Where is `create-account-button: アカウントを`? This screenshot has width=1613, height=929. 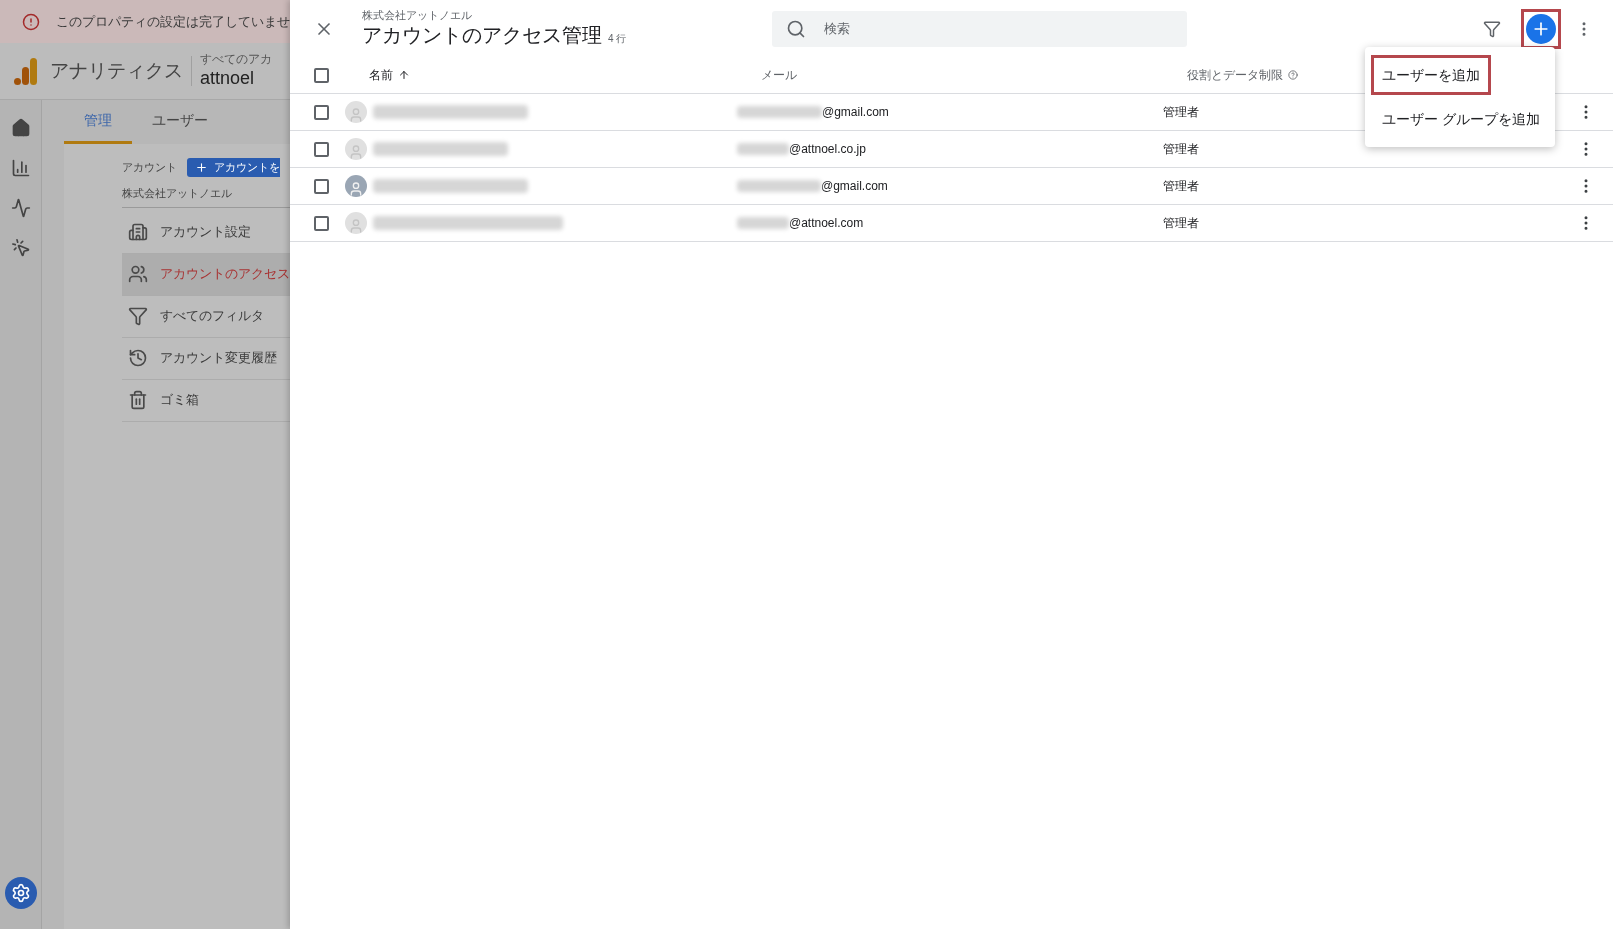 create-account-button: アカウントを is located at coordinates (233, 167).